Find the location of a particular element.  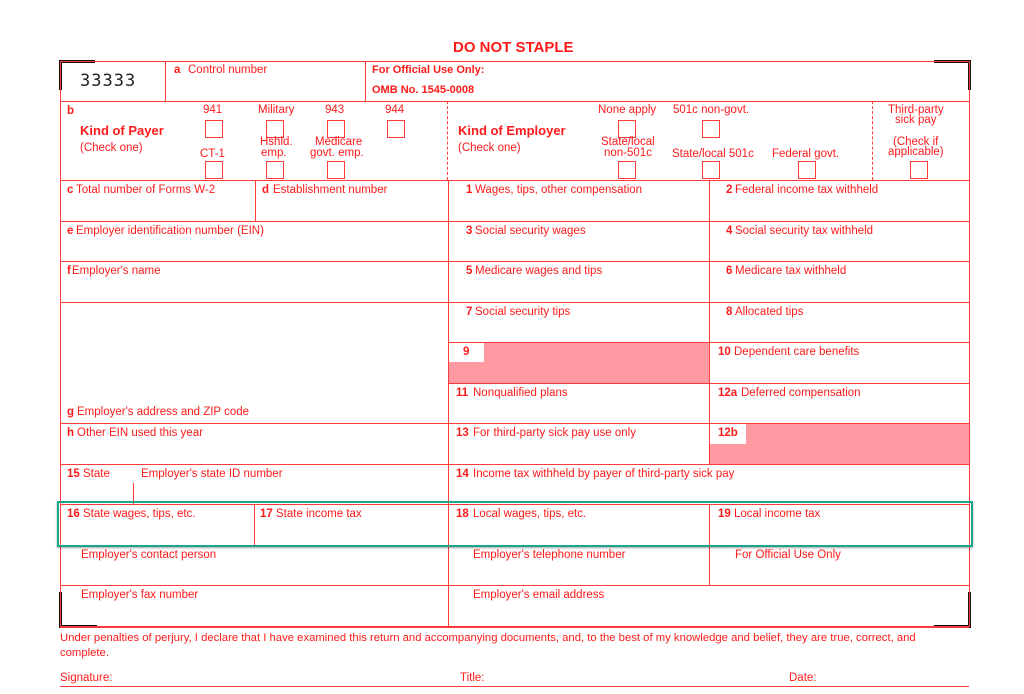

signature-line is located at coordinates (256, 686).